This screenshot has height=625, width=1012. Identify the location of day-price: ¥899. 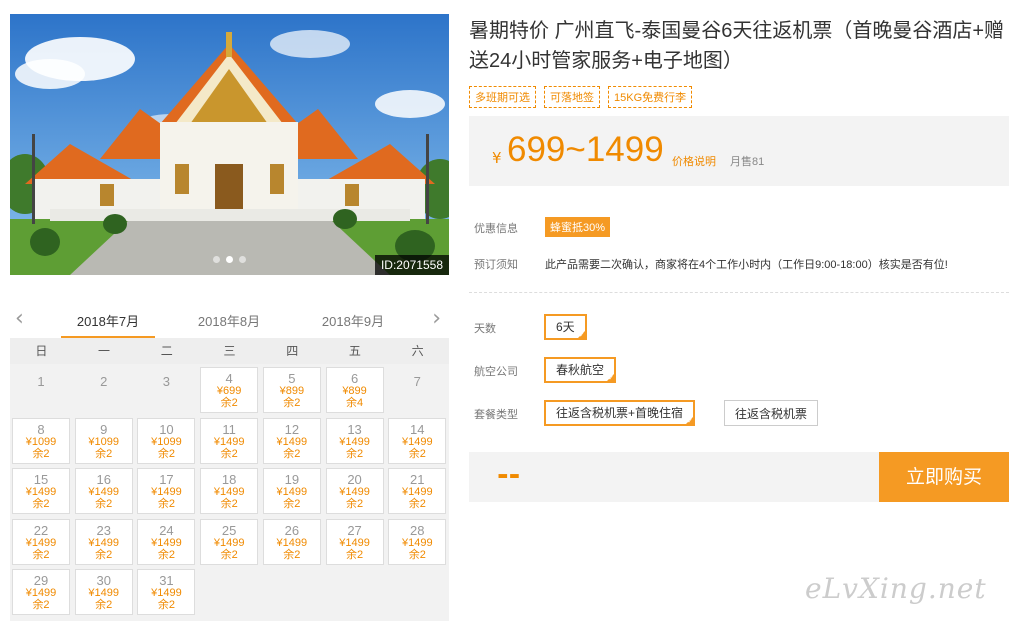
(354, 391).